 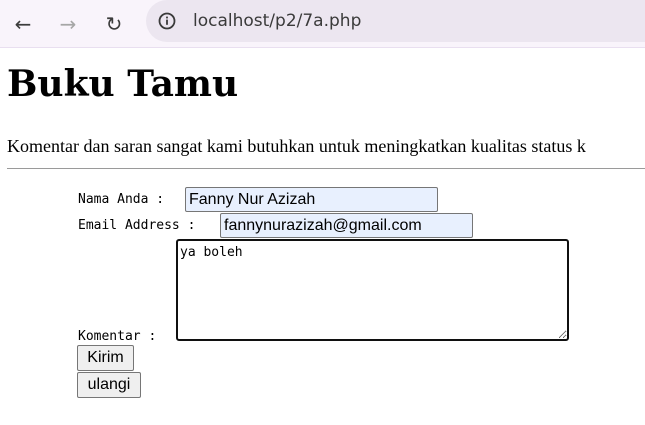 What do you see at coordinates (326, 168) in the screenshot?
I see `horizontal-rule` at bounding box center [326, 168].